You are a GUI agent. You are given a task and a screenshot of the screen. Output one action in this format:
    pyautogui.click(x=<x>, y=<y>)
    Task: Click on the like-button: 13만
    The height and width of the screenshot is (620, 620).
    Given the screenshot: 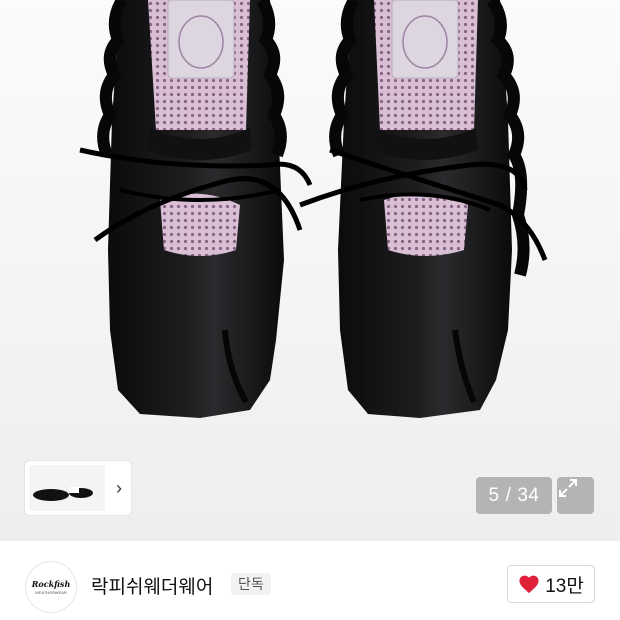 What is the action you would take?
    pyautogui.click(x=551, y=584)
    